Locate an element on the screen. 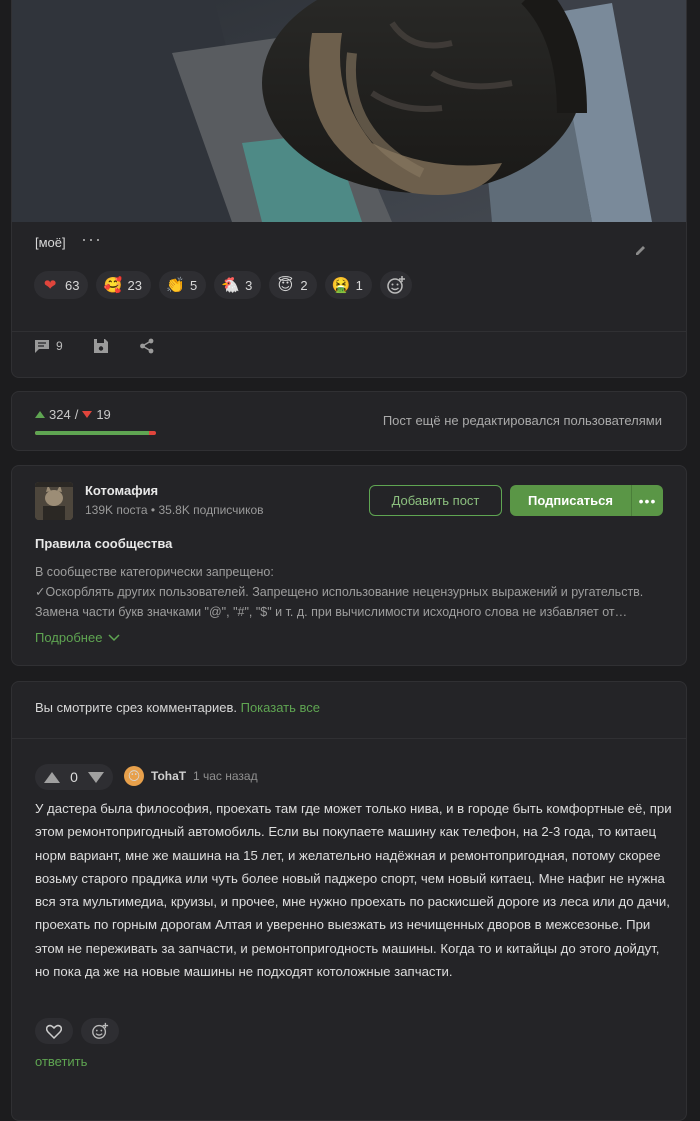 This screenshot has width=700, height=1121. halo-icon: 😇 is located at coordinates (285, 285).